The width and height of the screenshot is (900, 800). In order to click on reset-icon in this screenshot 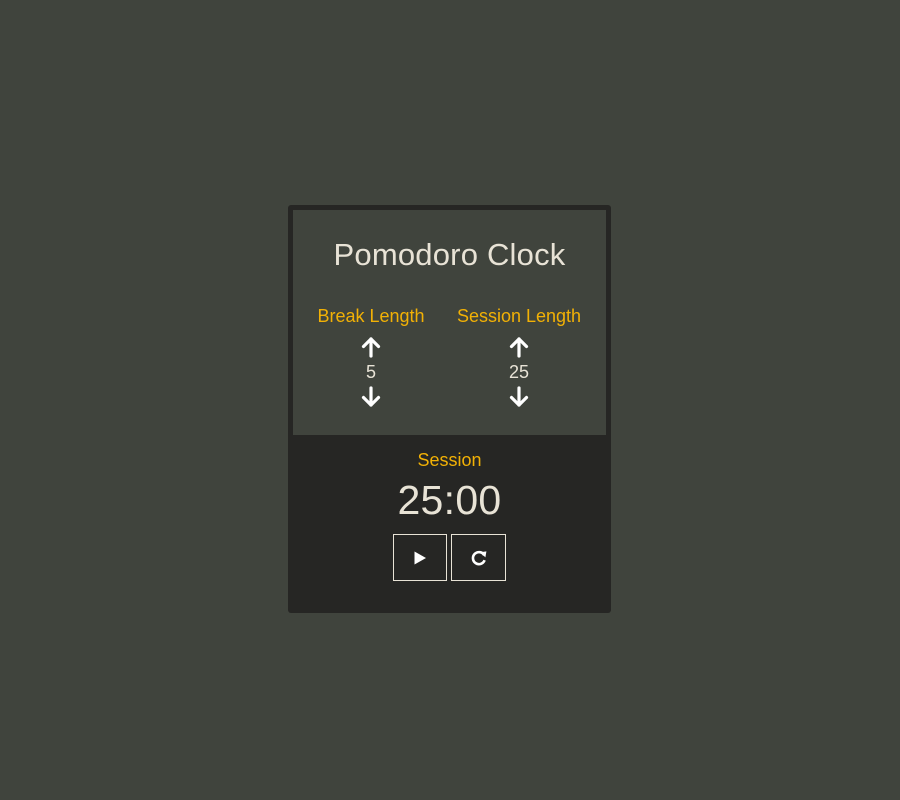, I will do `click(478, 557)`.